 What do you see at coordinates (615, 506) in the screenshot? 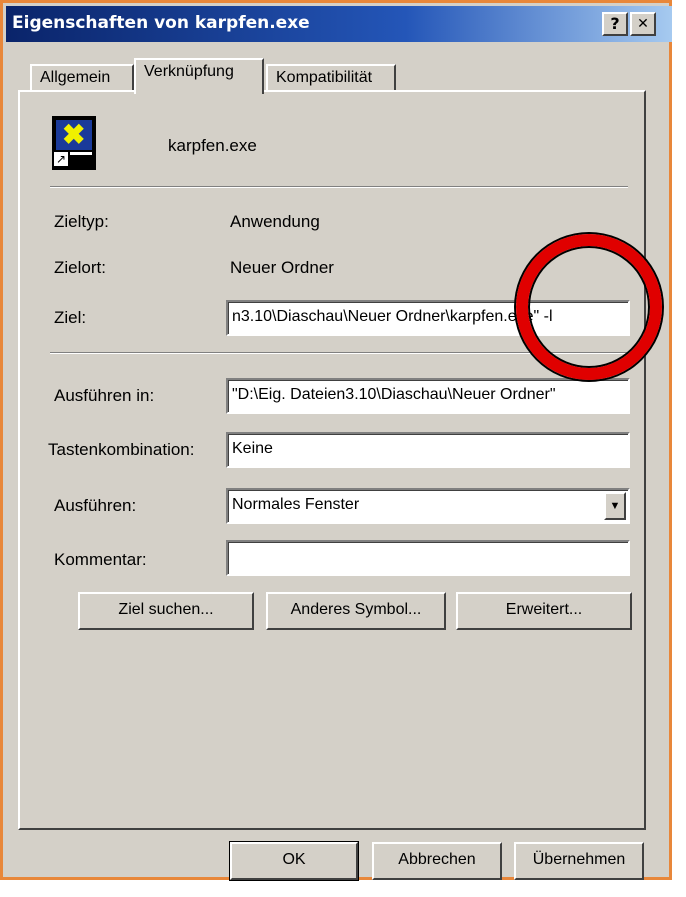
I see `chevron-down-icon: ▼` at bounding box center [615, 506].